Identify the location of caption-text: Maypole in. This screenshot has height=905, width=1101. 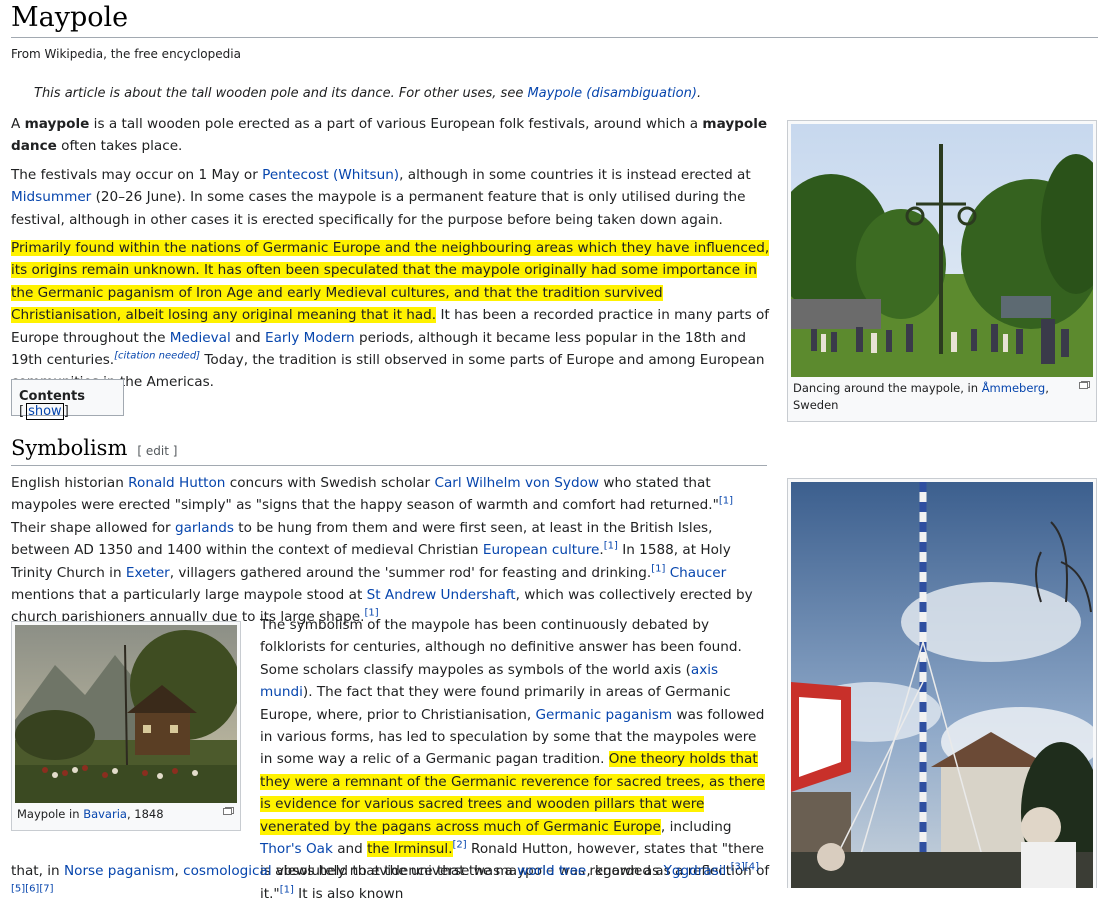
(50, 814).